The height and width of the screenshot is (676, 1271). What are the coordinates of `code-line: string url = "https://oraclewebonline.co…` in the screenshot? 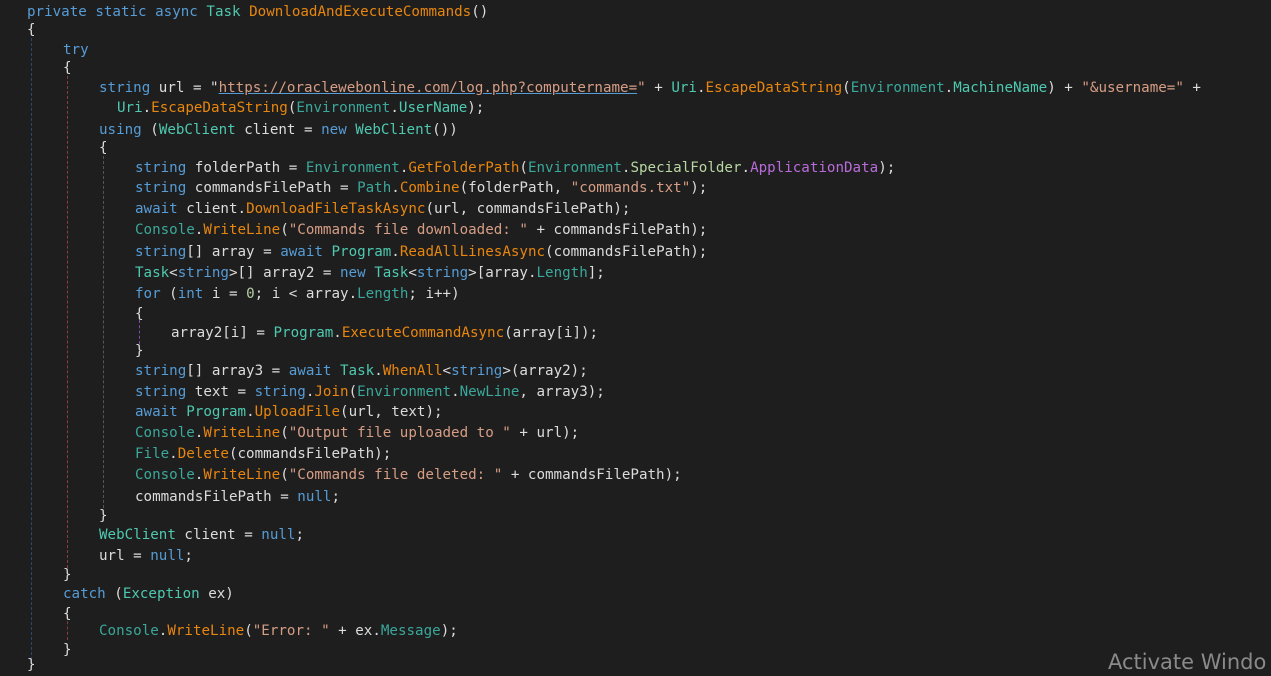 It's located at (650, 88).